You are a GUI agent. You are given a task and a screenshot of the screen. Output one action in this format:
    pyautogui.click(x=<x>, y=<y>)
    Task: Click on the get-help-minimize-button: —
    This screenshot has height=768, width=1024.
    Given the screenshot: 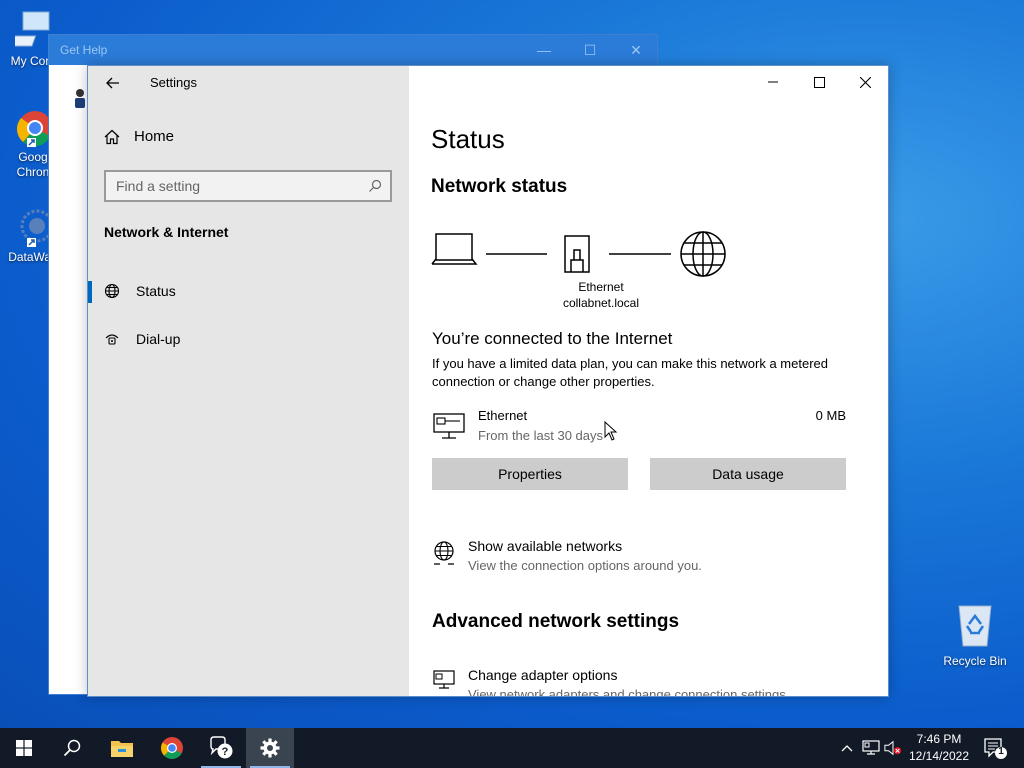 What is the action you would take?
    pyautogui.click(x=544, y=50)
    